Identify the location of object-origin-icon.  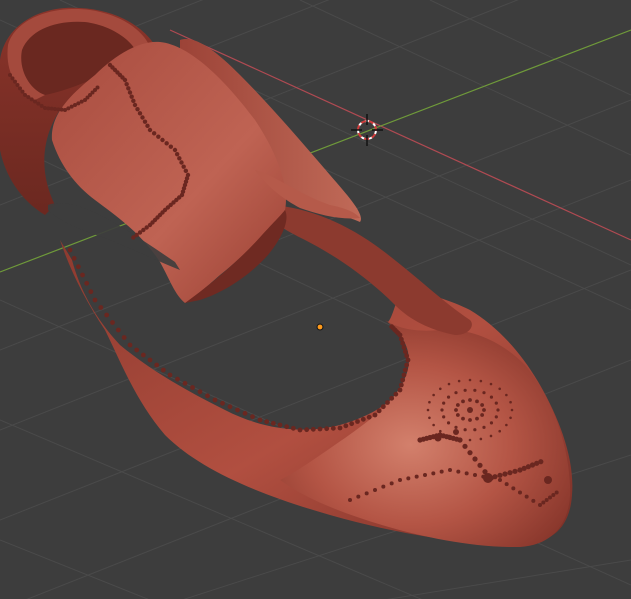
(320, 327).